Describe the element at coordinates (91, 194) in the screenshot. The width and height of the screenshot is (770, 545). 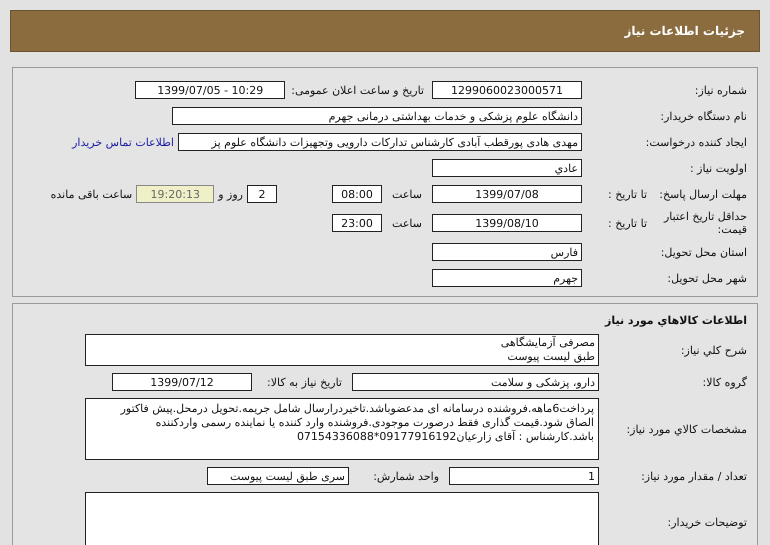
I see `remaining-label: ساعت باقی مانده` at that location.